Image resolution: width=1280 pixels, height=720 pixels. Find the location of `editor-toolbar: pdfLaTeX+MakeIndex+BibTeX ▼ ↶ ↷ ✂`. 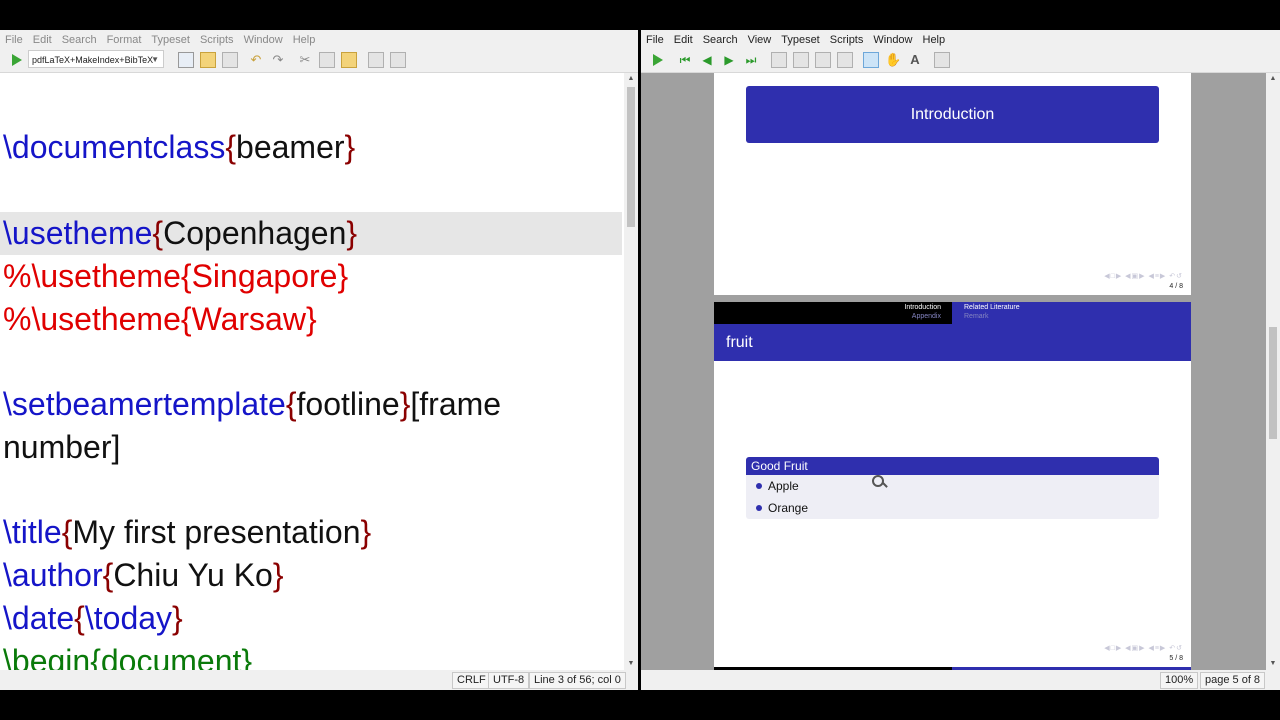

editor-toolbar: pdfLaTeX+MakeIndex+BibTeX ▼ ↶ ↷ ✂ is located at coordinates (319, 60).